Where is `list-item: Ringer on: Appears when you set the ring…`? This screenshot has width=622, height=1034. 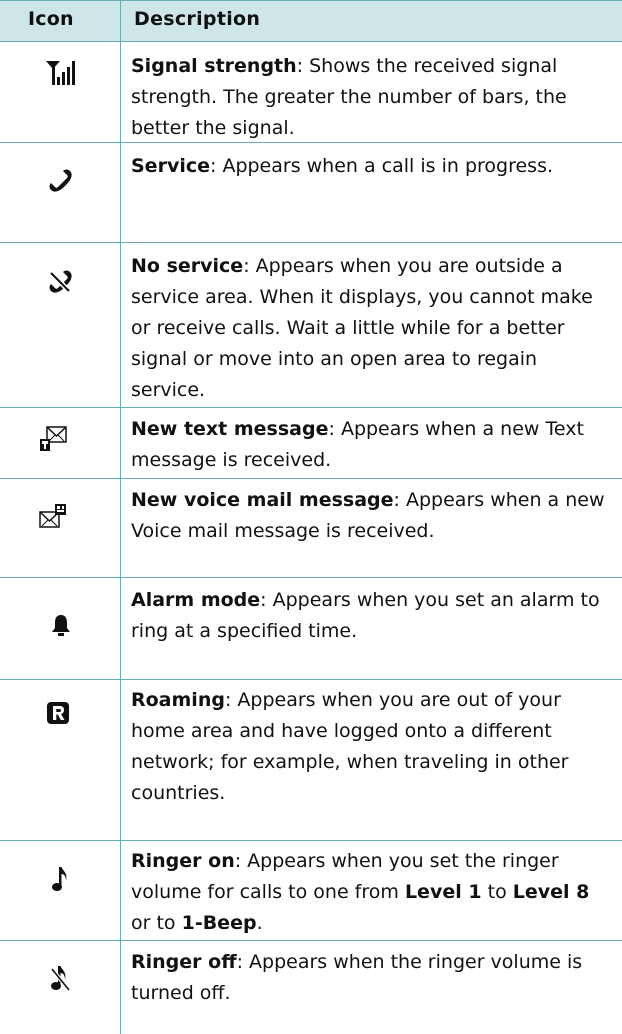 list-item: Ringer on: Appears when you set the ring… is located at coordinates (371, 892).